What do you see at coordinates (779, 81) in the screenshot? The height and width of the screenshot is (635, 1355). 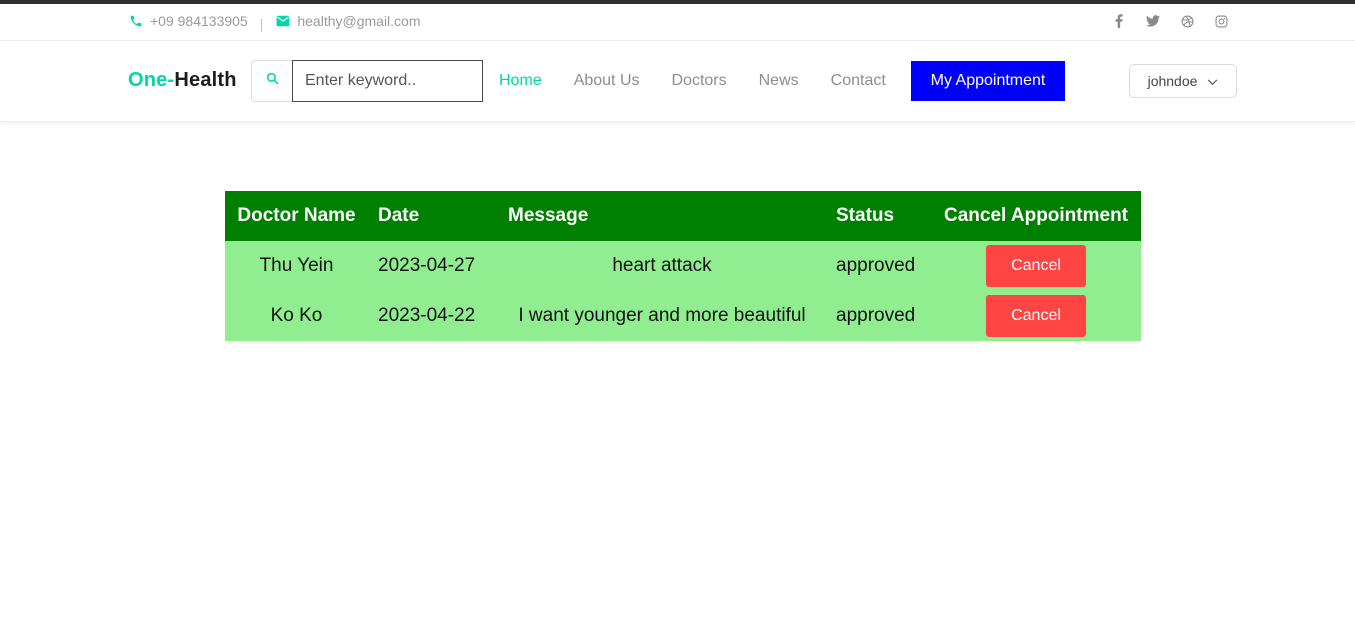 I see `nav-news: News` at bounding box center [779, 81].